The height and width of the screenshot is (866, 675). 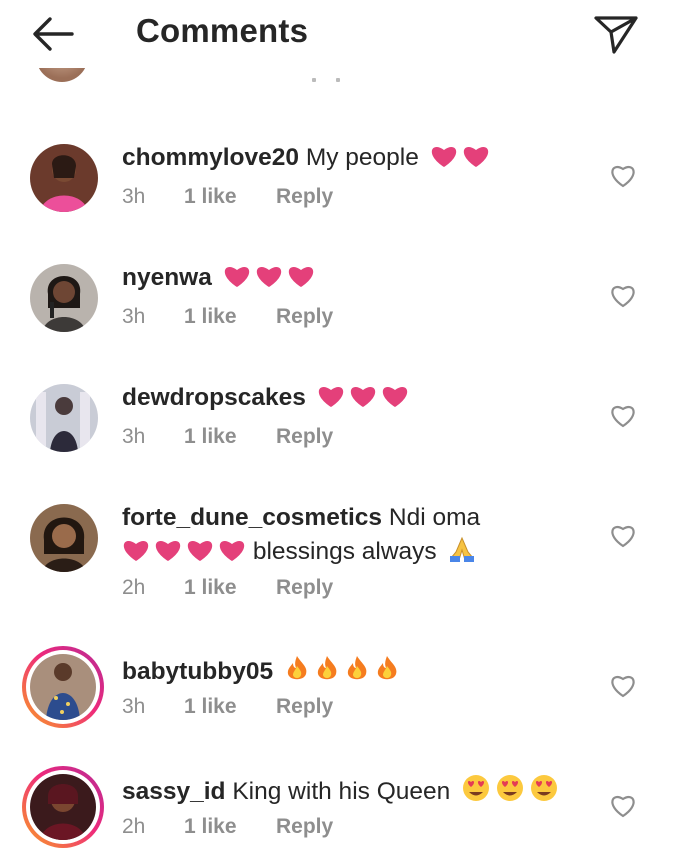 What do you see at coordinates (214, 397) in the screenshot?
I see `comment-username: dewdropscakes` at bounding box center [214, 397].